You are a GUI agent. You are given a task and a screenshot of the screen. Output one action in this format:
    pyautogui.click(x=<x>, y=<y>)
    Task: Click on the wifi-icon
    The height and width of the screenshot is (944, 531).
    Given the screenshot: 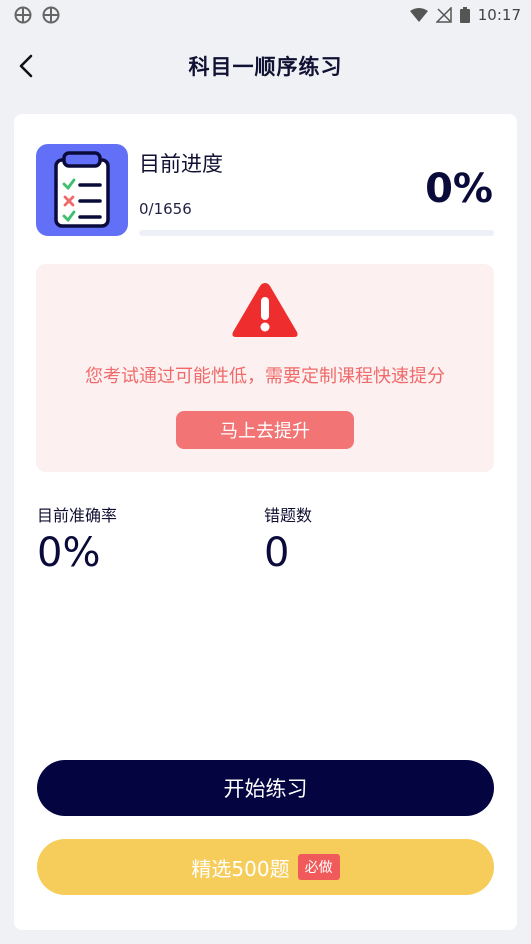 What is the action you would take?
    pyautogui.click(x=418, y=15)
    